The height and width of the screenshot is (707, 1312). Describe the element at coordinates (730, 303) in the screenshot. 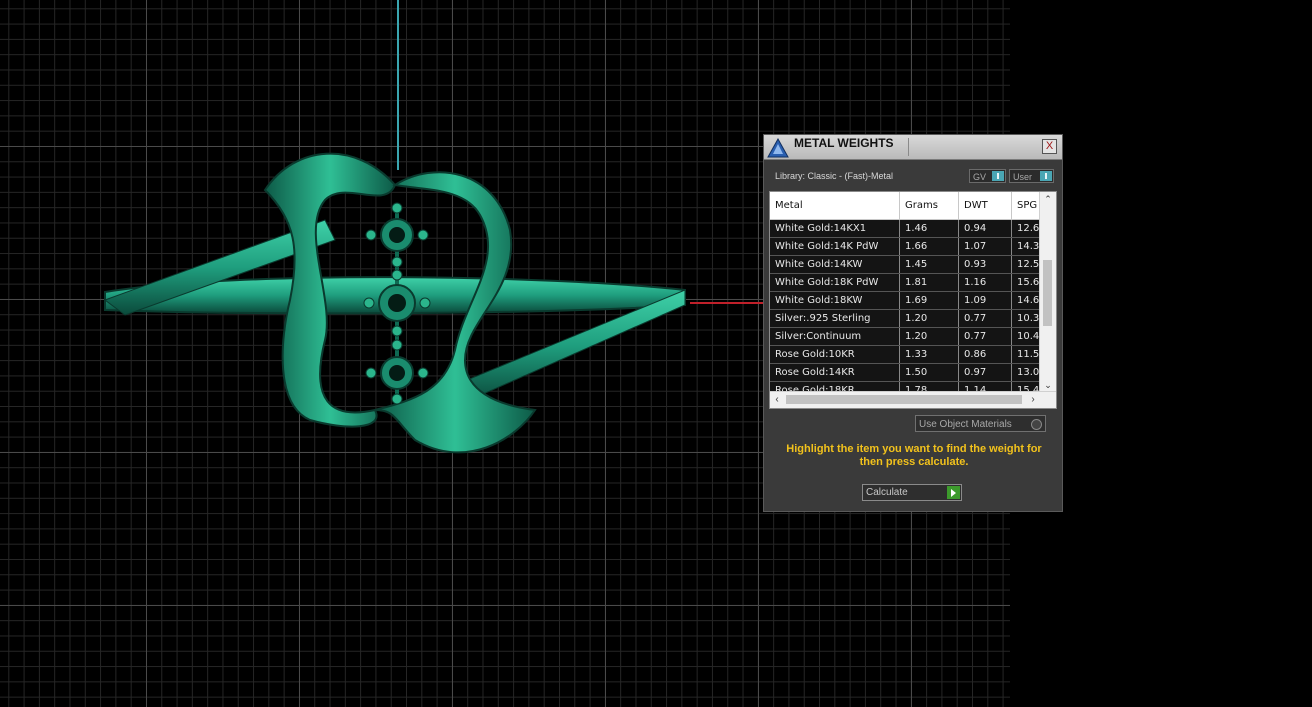

I see `x-axis-line` at that location.